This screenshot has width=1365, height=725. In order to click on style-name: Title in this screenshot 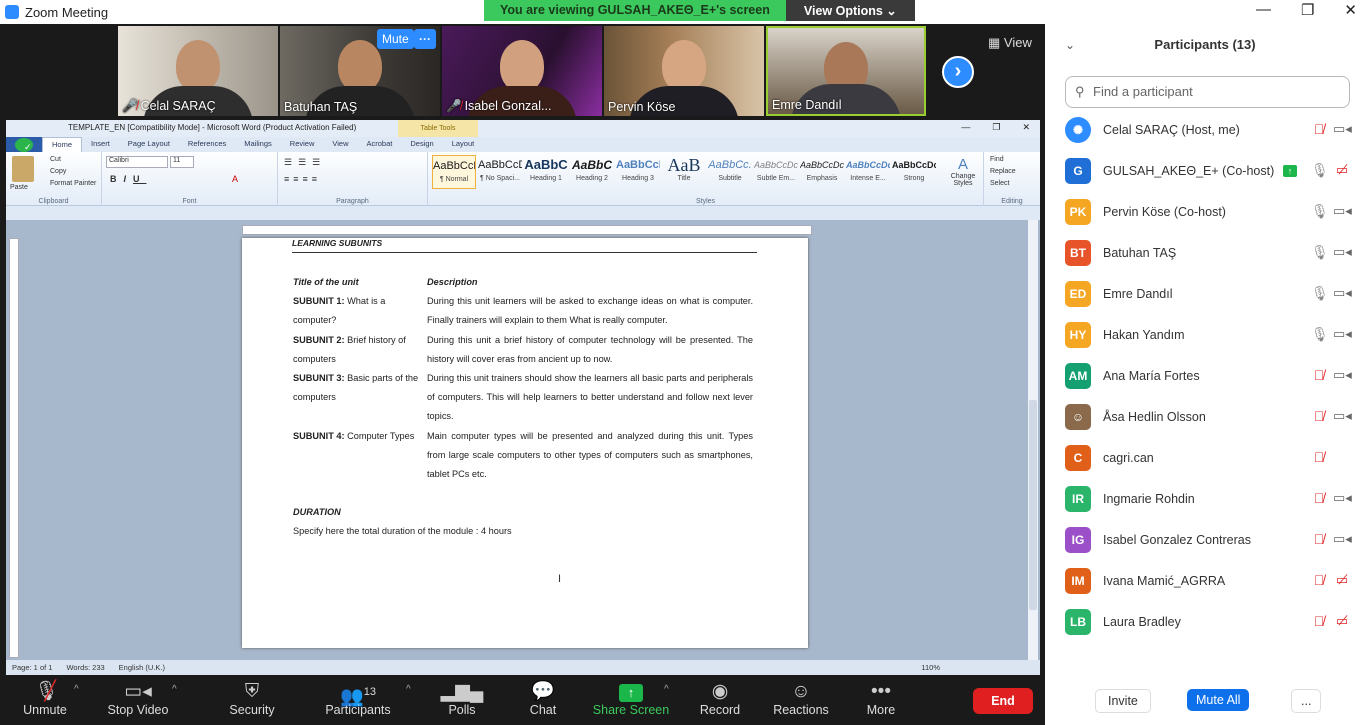, I will do `click(684, 178)`.